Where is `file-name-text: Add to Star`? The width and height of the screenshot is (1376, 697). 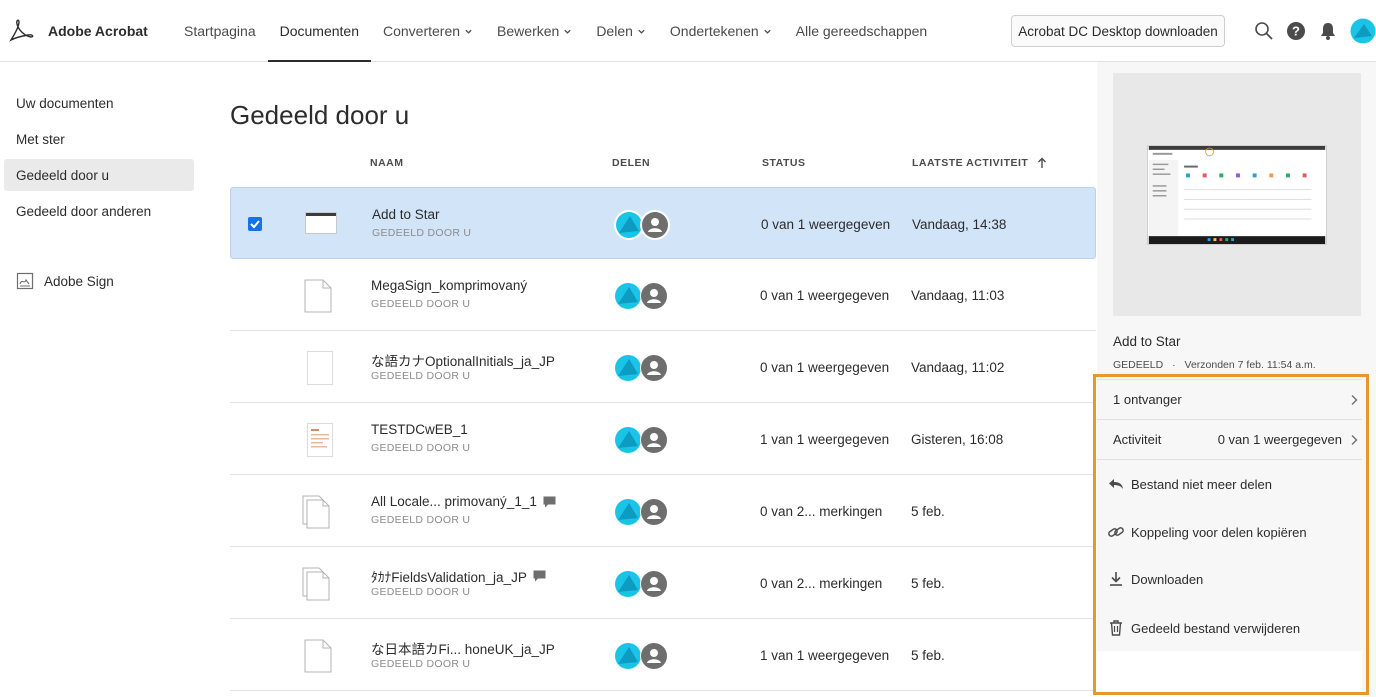
file-name-text: Add to Star is located at coordinates (406, 214).